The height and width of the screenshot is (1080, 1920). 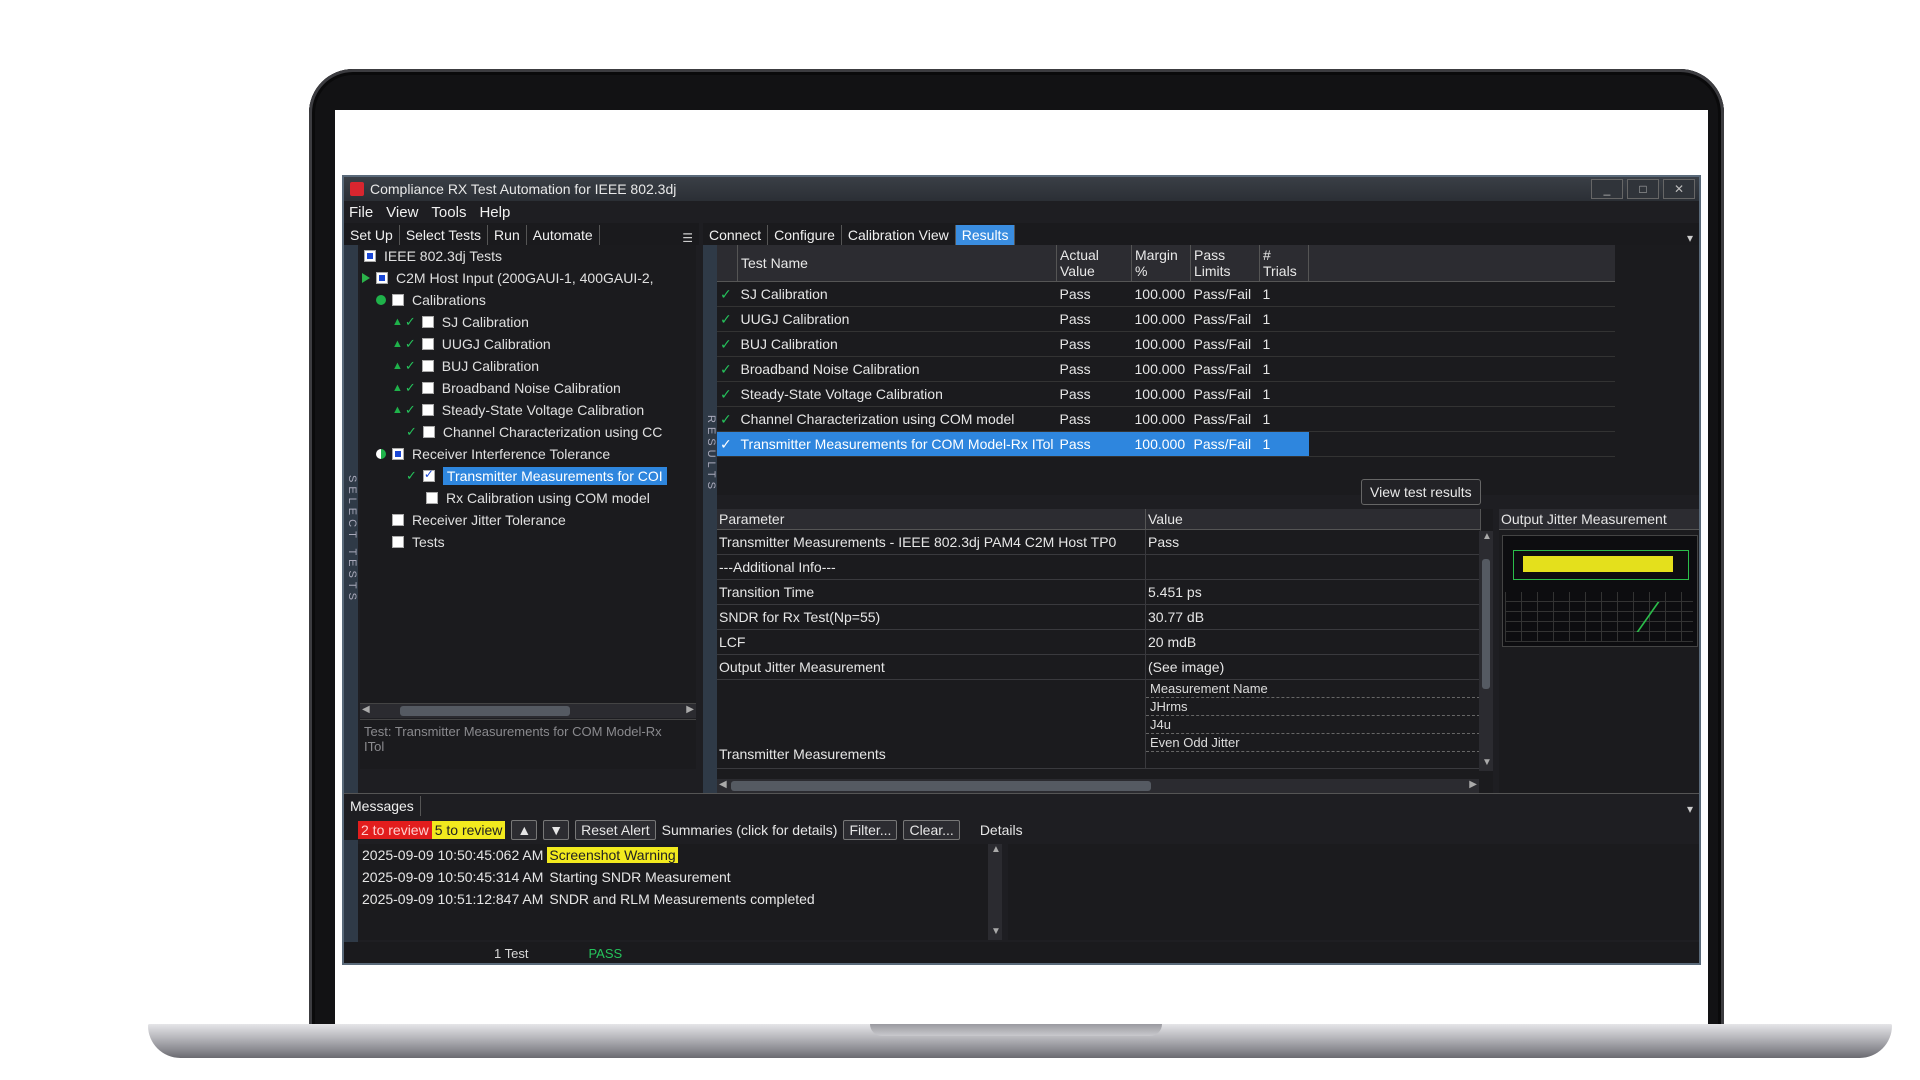 I want to click on column-header: Margin %, so click(x=1161, y=263).